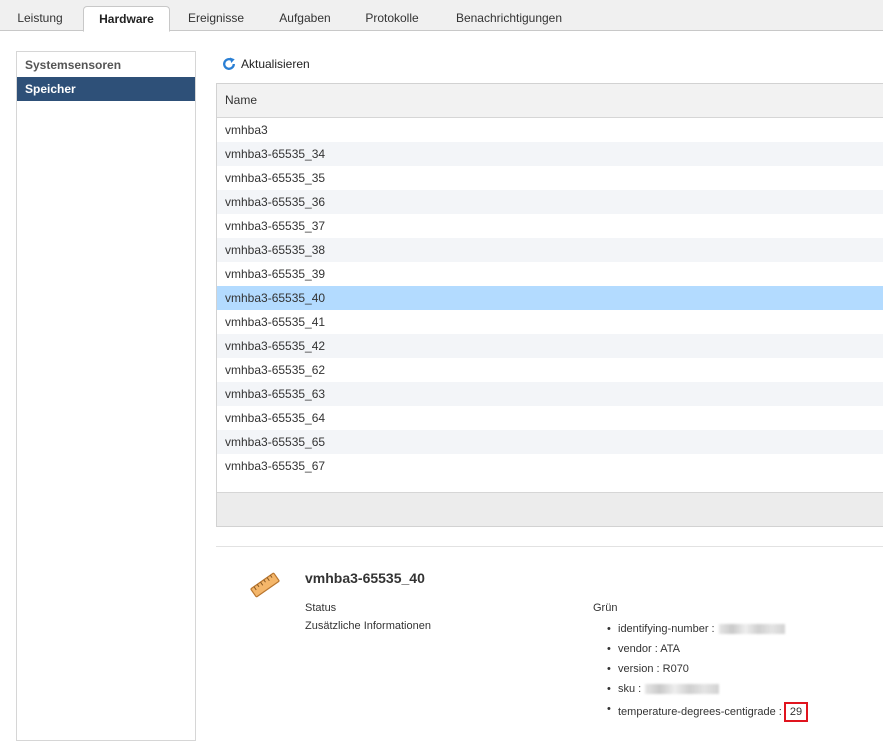 The image size is (883, 741). I want to click on table-row: vmhba3-65535_67, so click(550, 466).